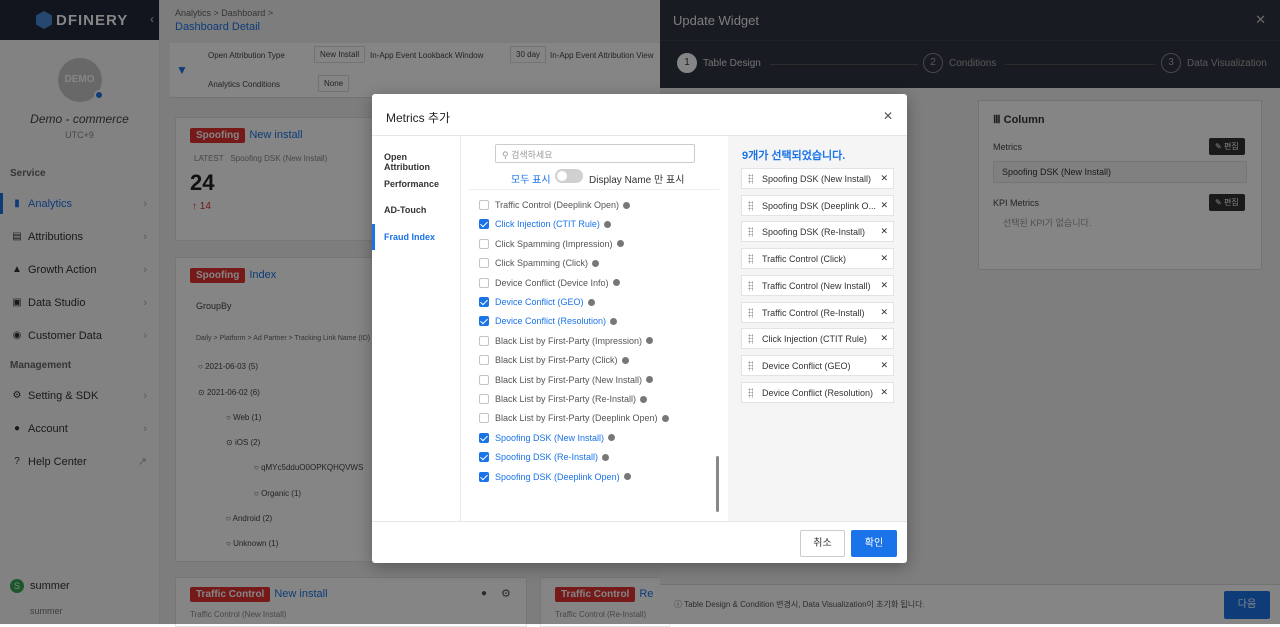  I want to click on selected-metric-chip: Spoofing DSK (Deeplink O... ✕, so click(817, 205).